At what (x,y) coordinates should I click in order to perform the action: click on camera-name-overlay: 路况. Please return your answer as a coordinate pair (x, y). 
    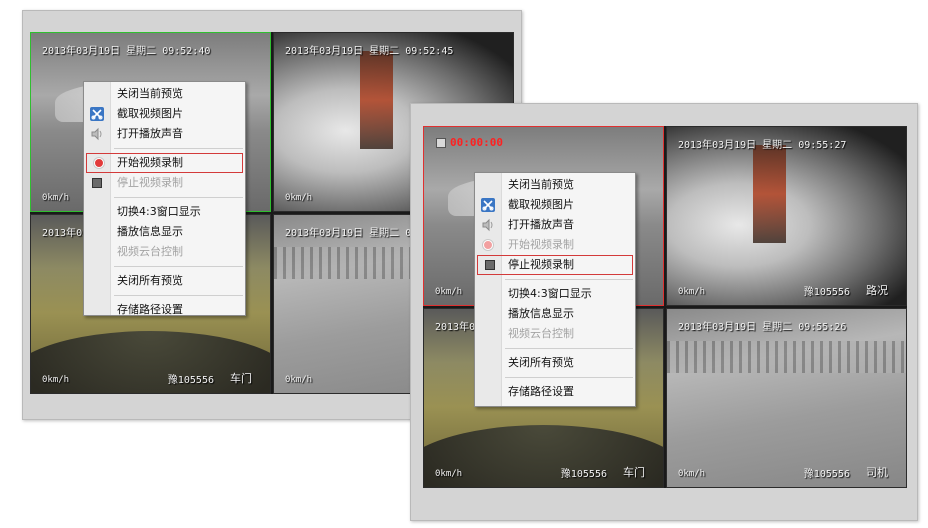
    Looking at the image, I should click on (877, 290).